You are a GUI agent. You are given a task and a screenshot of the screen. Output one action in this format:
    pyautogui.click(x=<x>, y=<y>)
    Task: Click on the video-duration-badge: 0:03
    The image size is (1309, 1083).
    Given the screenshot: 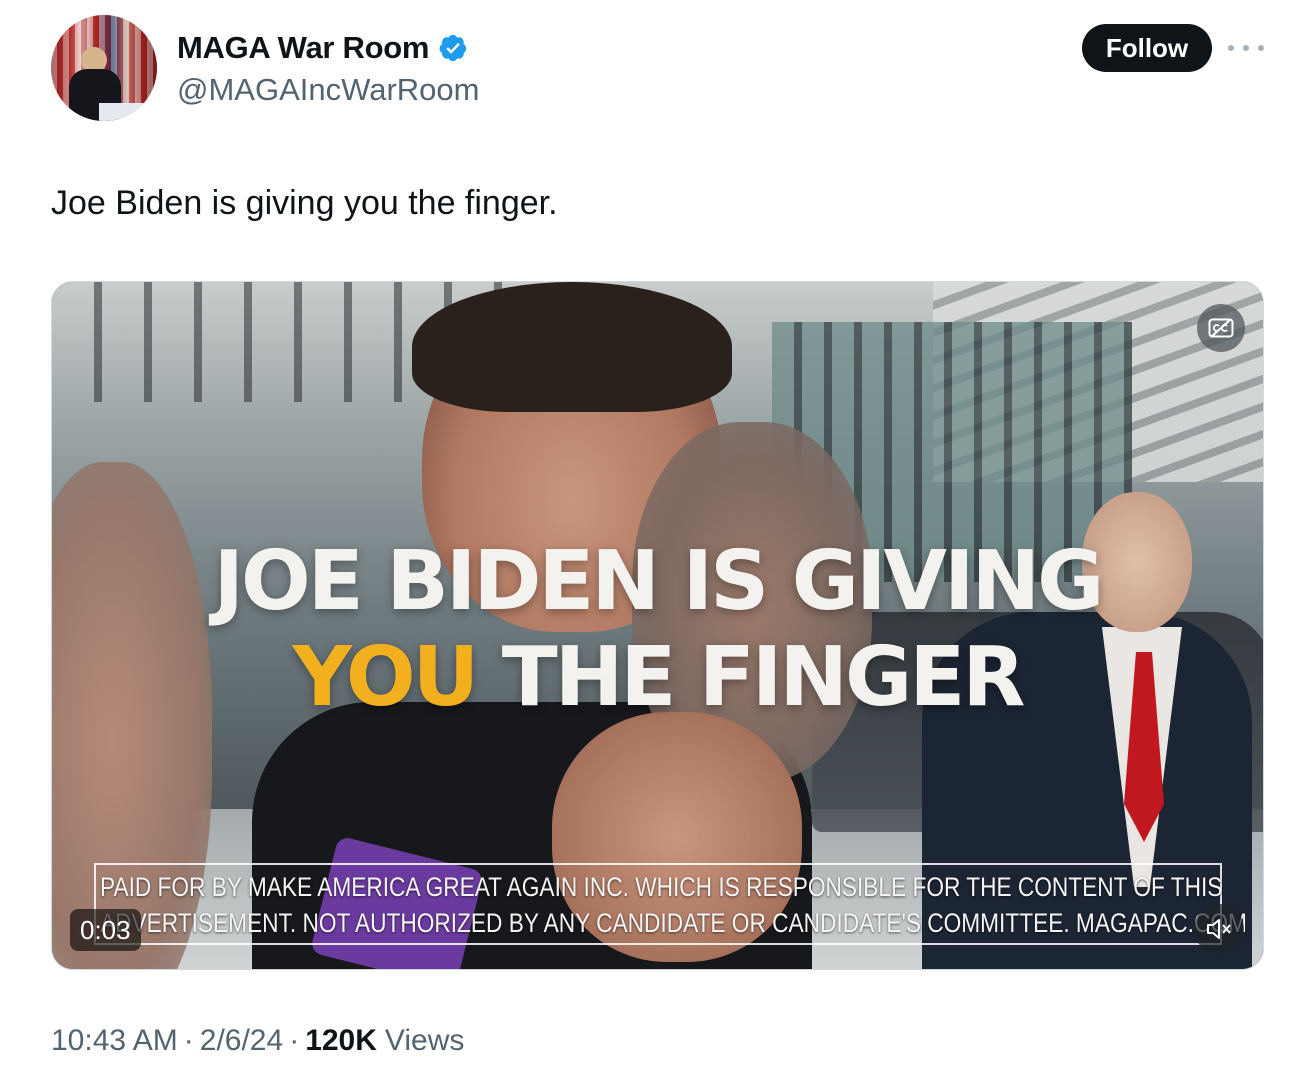 What is the action you would take?
    pyautogui.click(x=105, y=930)
    